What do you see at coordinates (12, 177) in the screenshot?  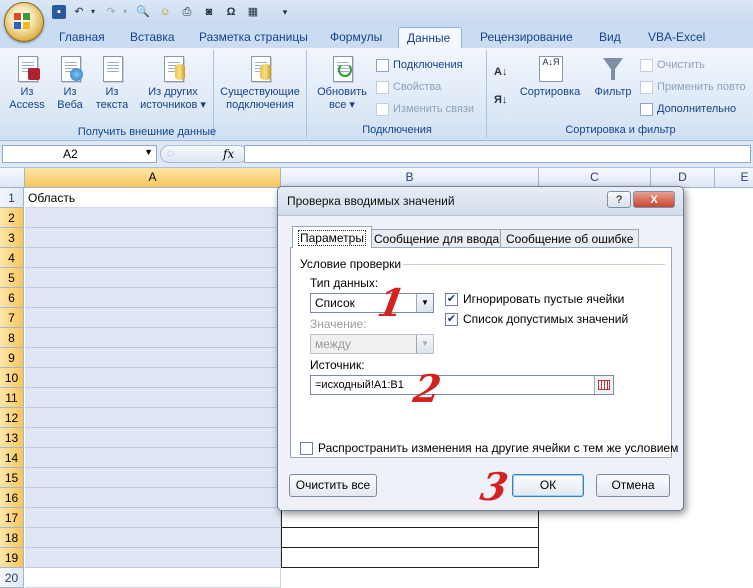 I see `select-all-corner` at bounding box center [12, 177].